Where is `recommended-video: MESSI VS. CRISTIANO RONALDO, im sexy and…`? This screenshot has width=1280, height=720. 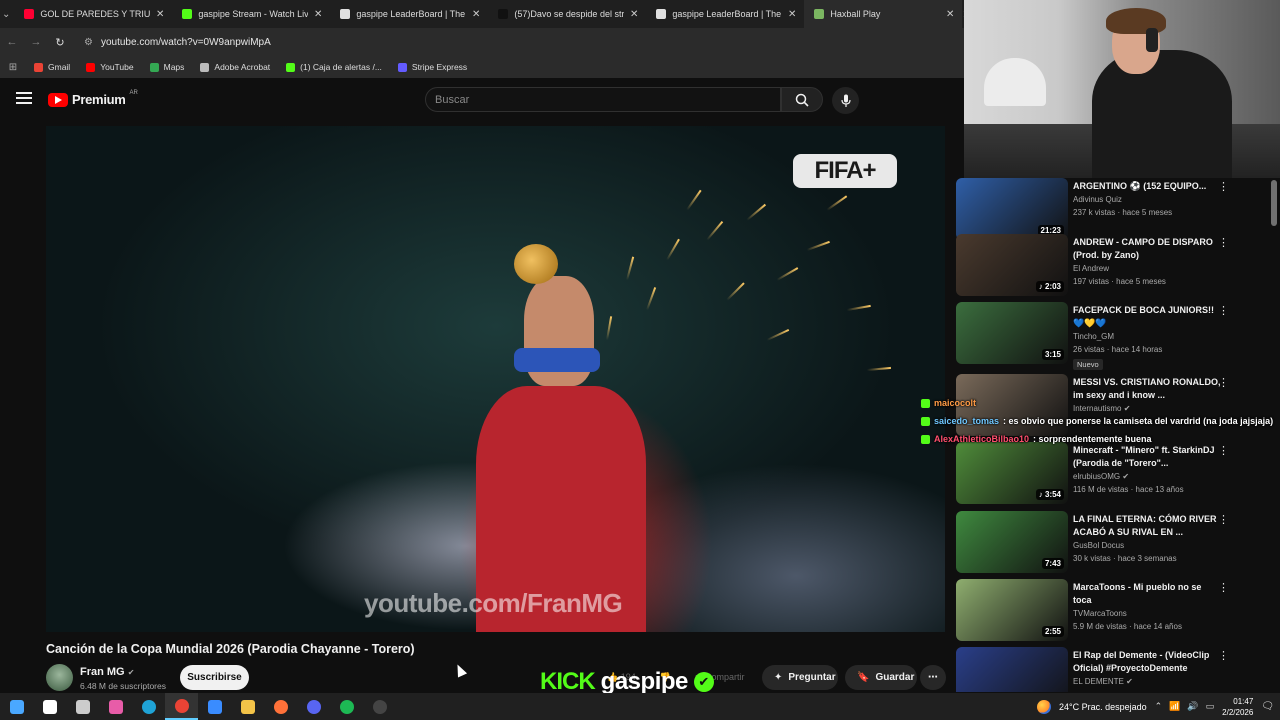
recommended-video: MESSI VS. CRISTIANO RONALDO, im sexy and… is located at coordinates (1106, 405).